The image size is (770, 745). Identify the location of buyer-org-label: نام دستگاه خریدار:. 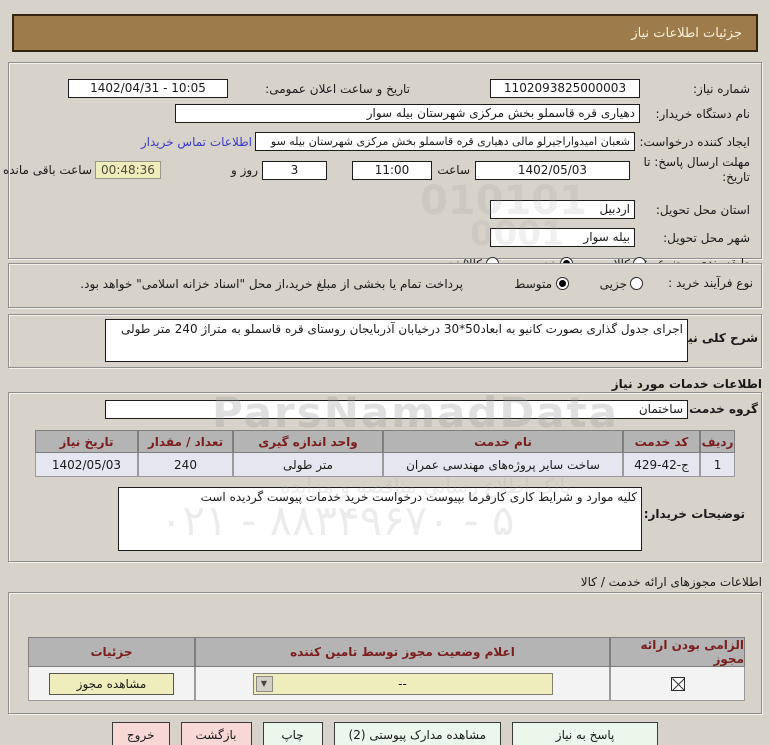
(703, 114).